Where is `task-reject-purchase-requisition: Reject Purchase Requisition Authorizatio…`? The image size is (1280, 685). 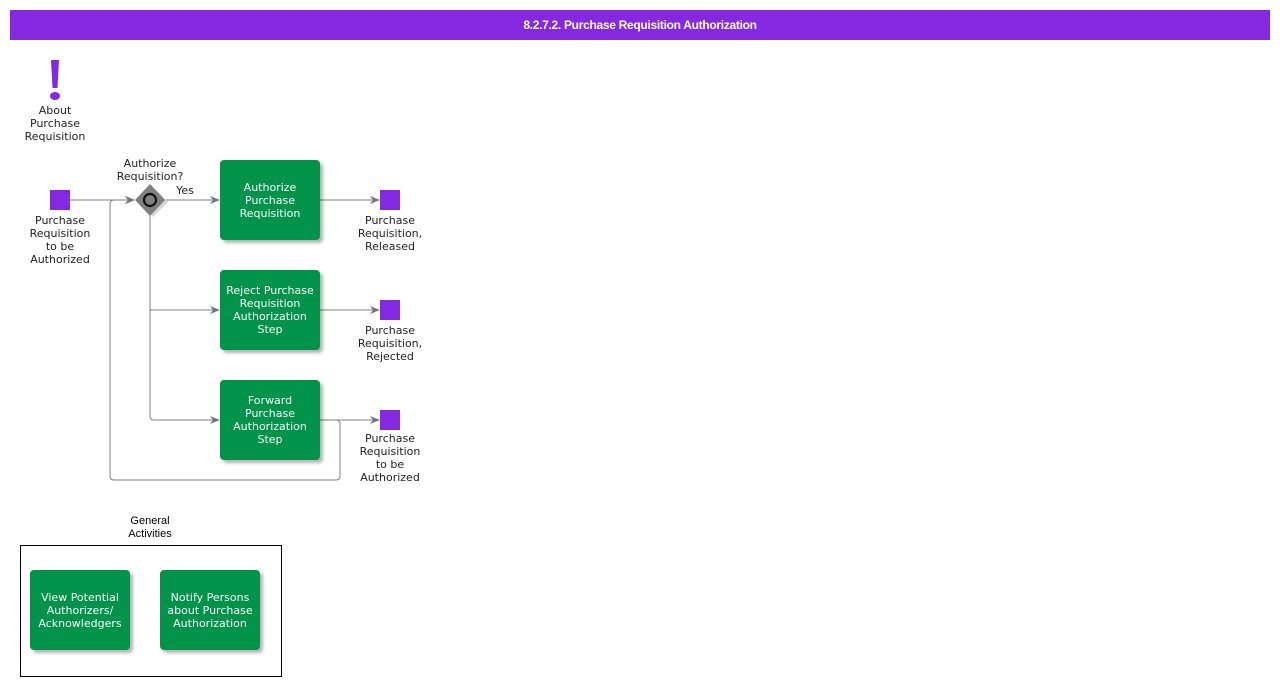
task-reject-purchase-requisition: Reject Purchase Requisition Authorizatio… is located at coordinates (270, 310).